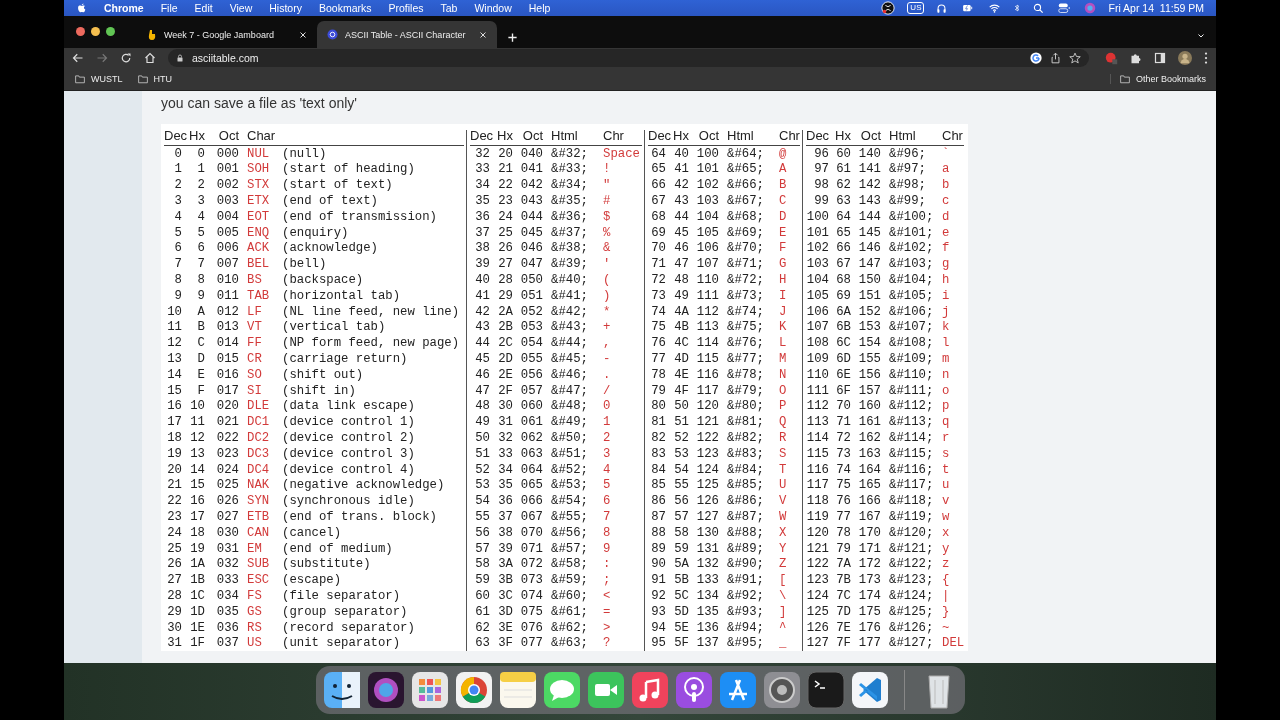 This screenshot has width=1280, height=720. I want to click on maximize-button, so click(110, 31).